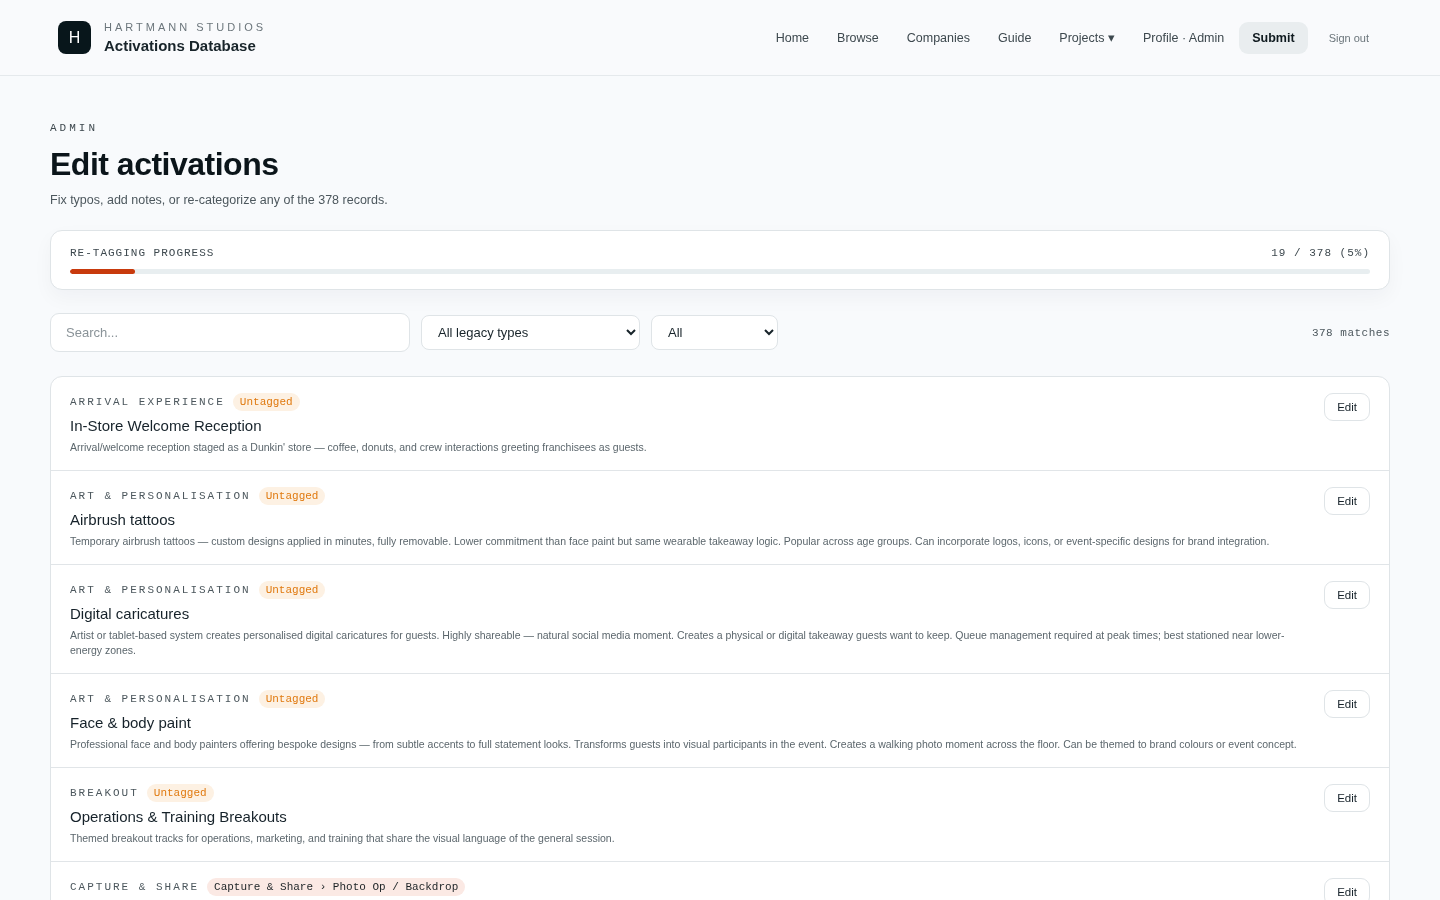 The image size is (1440, 900). Describe the element at coordinates (1348, 37) in the screenshot. I see `nav-link: Sign out` at that location.